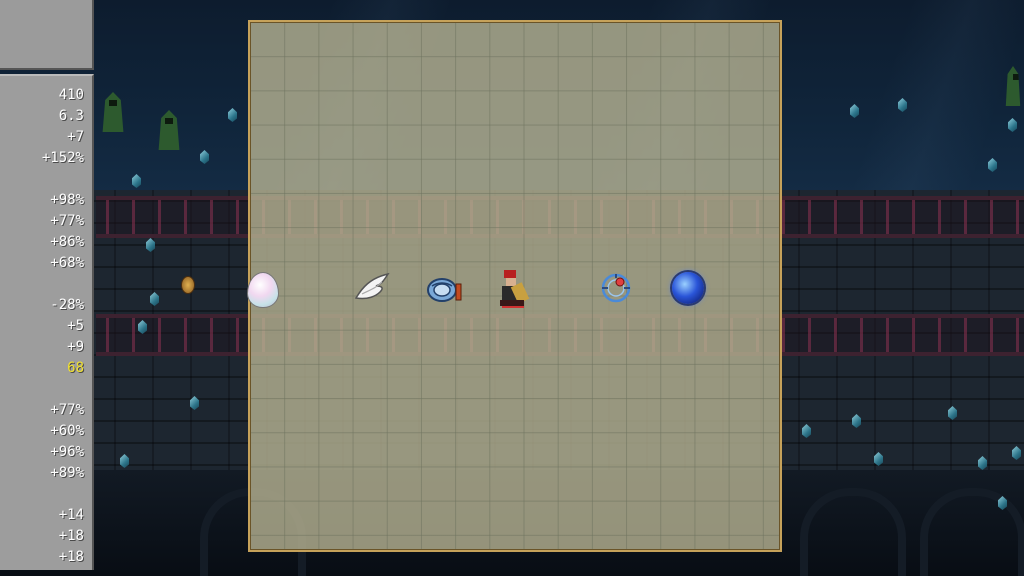  What do you see at coordinates (67, 410) in the screenshot?
I see `stat-luck: +77%` at bounding box center [67, 410].